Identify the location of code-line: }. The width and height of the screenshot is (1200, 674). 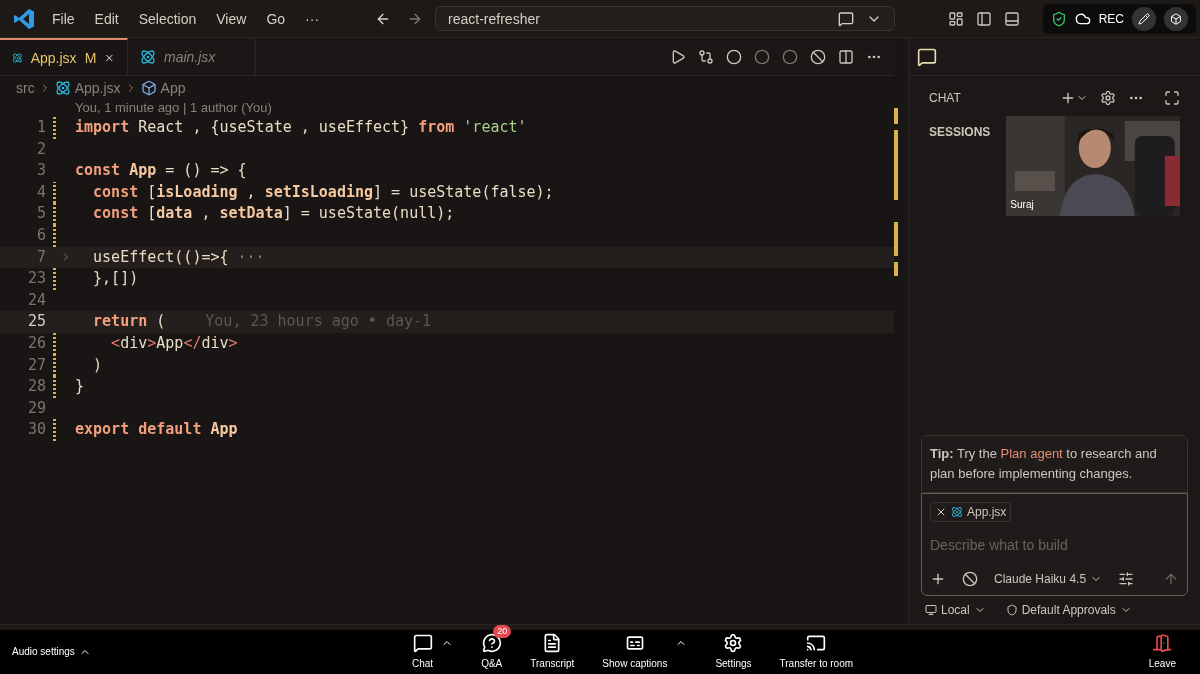
(80, 387).